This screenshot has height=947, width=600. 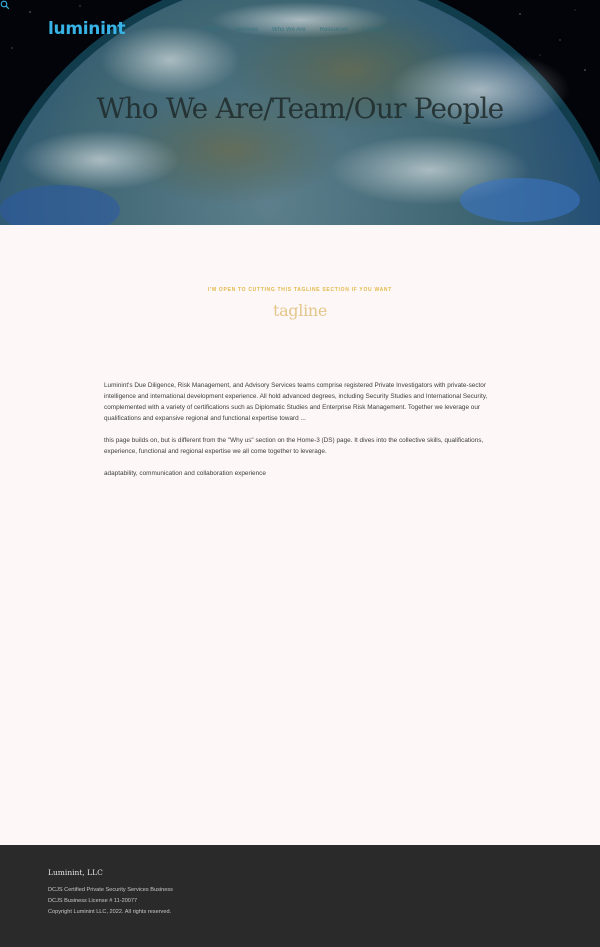 I want to click on nav-link-home: Home, so click(x=213, y=30).